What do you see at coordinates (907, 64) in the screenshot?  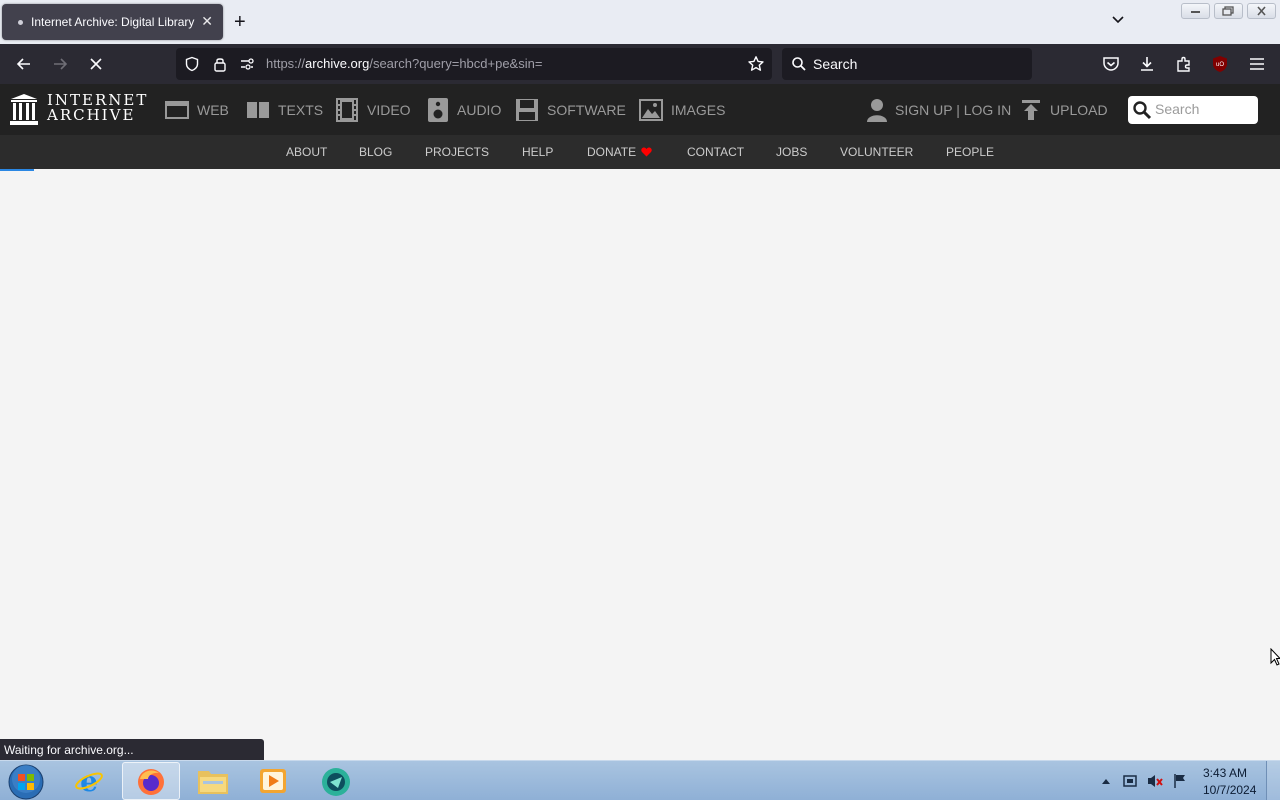 I see `browser-search-box: Search` at bounding box center [907, 64].